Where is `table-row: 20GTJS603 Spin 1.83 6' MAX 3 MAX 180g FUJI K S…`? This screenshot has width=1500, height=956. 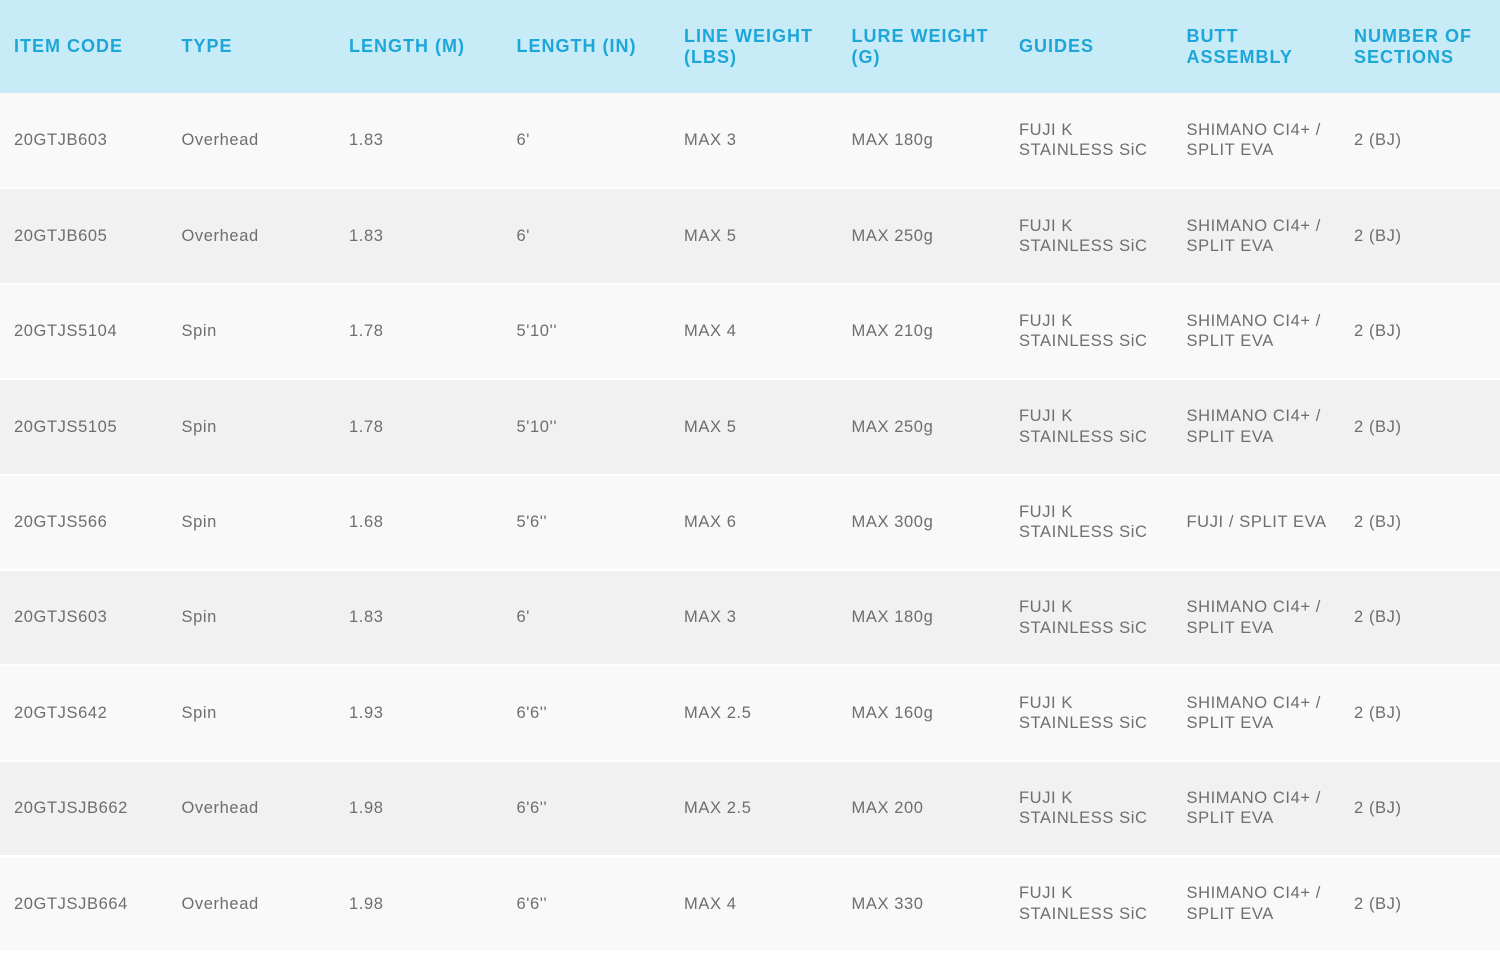
table-row: 20GTJS603 Spin 1.83 6' MAX 3 MAX 180g FUJI K S… is located at coordinates (750, 618).